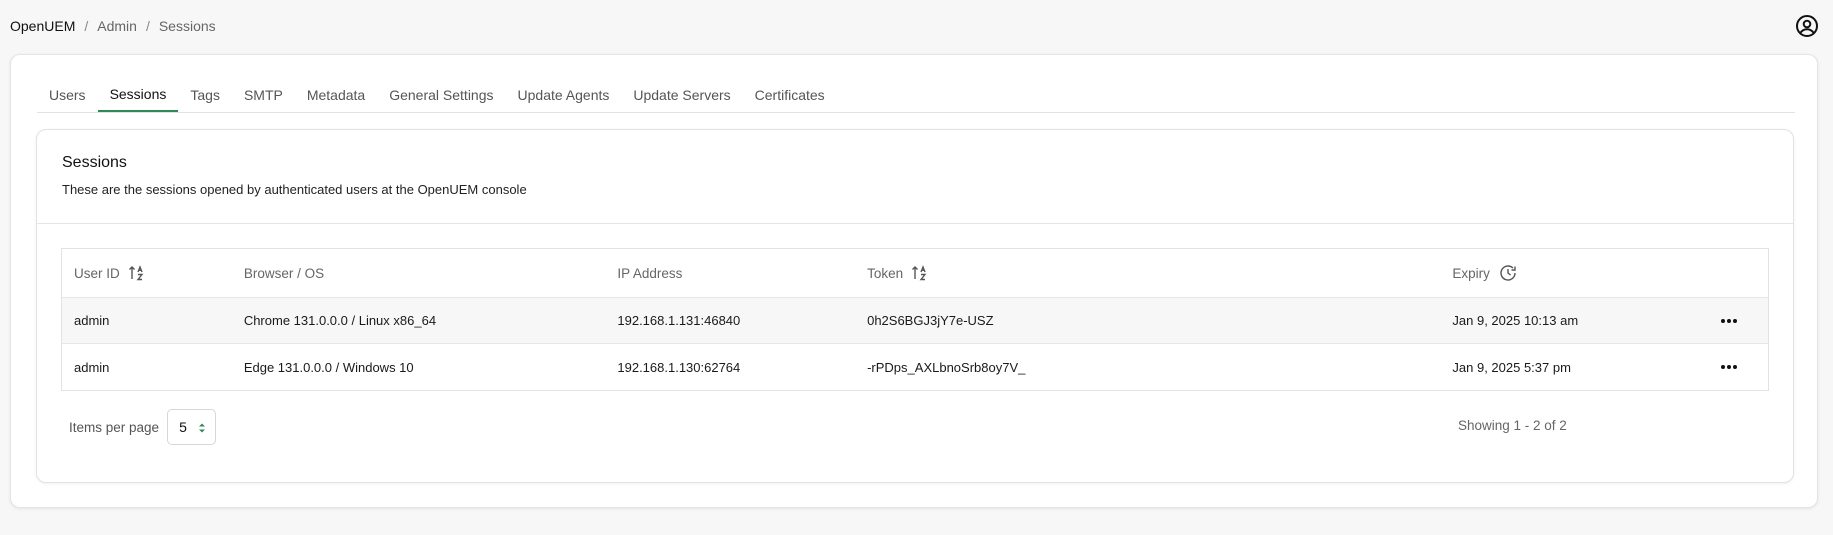 This screenshot has width=1833, height=535. I want to click on pagination-status: Showing 1 - 2 of 2, so click(1512, 425).